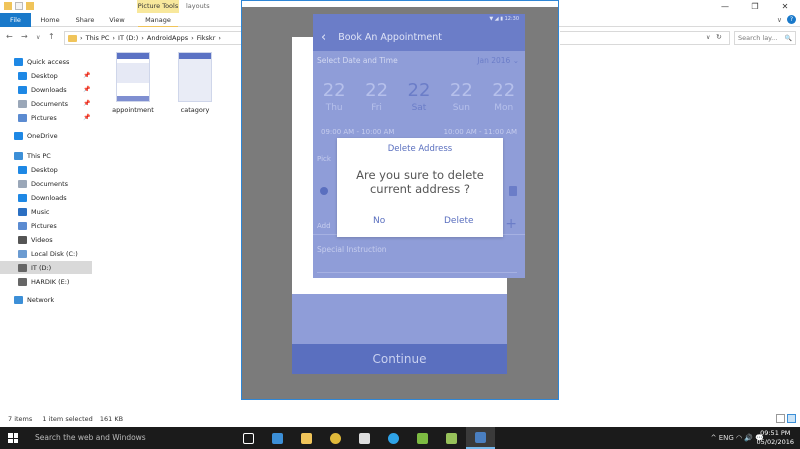 The image size is (800, 449). I want to click on sidebar-item-label: Desktop, so click(44, 75).